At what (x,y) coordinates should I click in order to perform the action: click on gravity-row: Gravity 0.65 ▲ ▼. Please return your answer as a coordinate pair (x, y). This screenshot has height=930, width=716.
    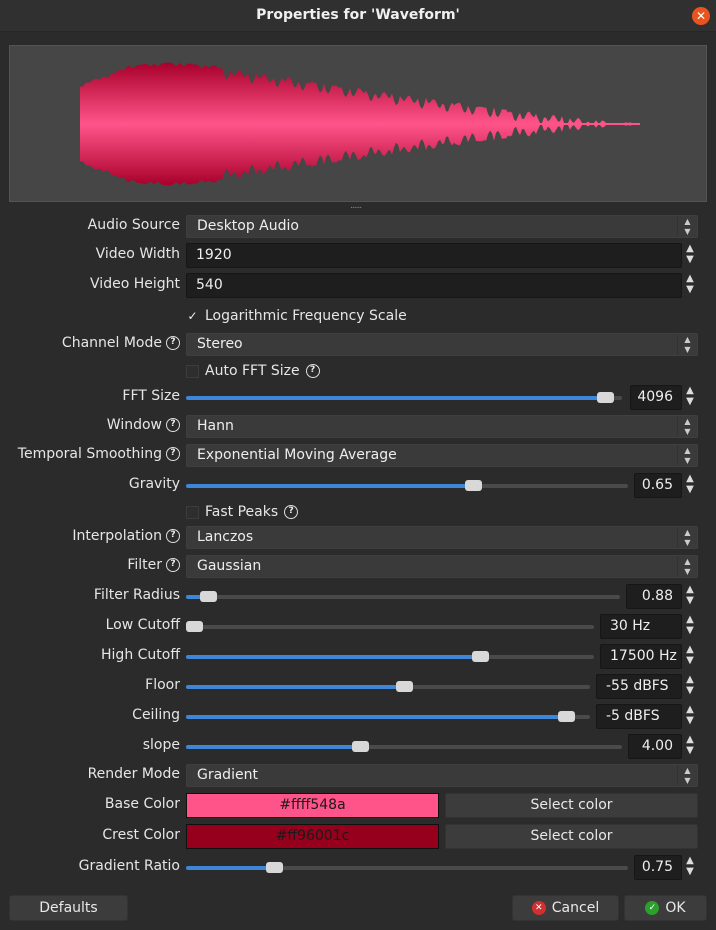
    Looking at the image, I should click on (358, 485).